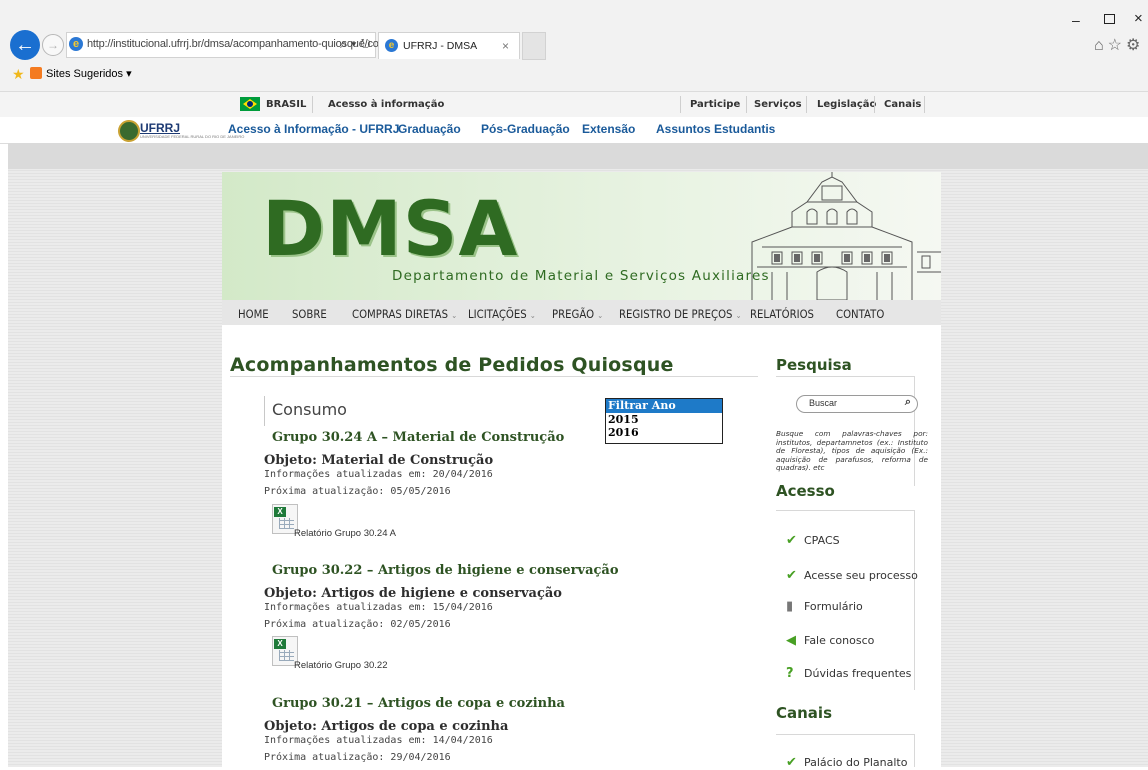  Describe the element at coordinates (902, 104) in the screenshot. I see `gov-link-canais: Canais` at that location.